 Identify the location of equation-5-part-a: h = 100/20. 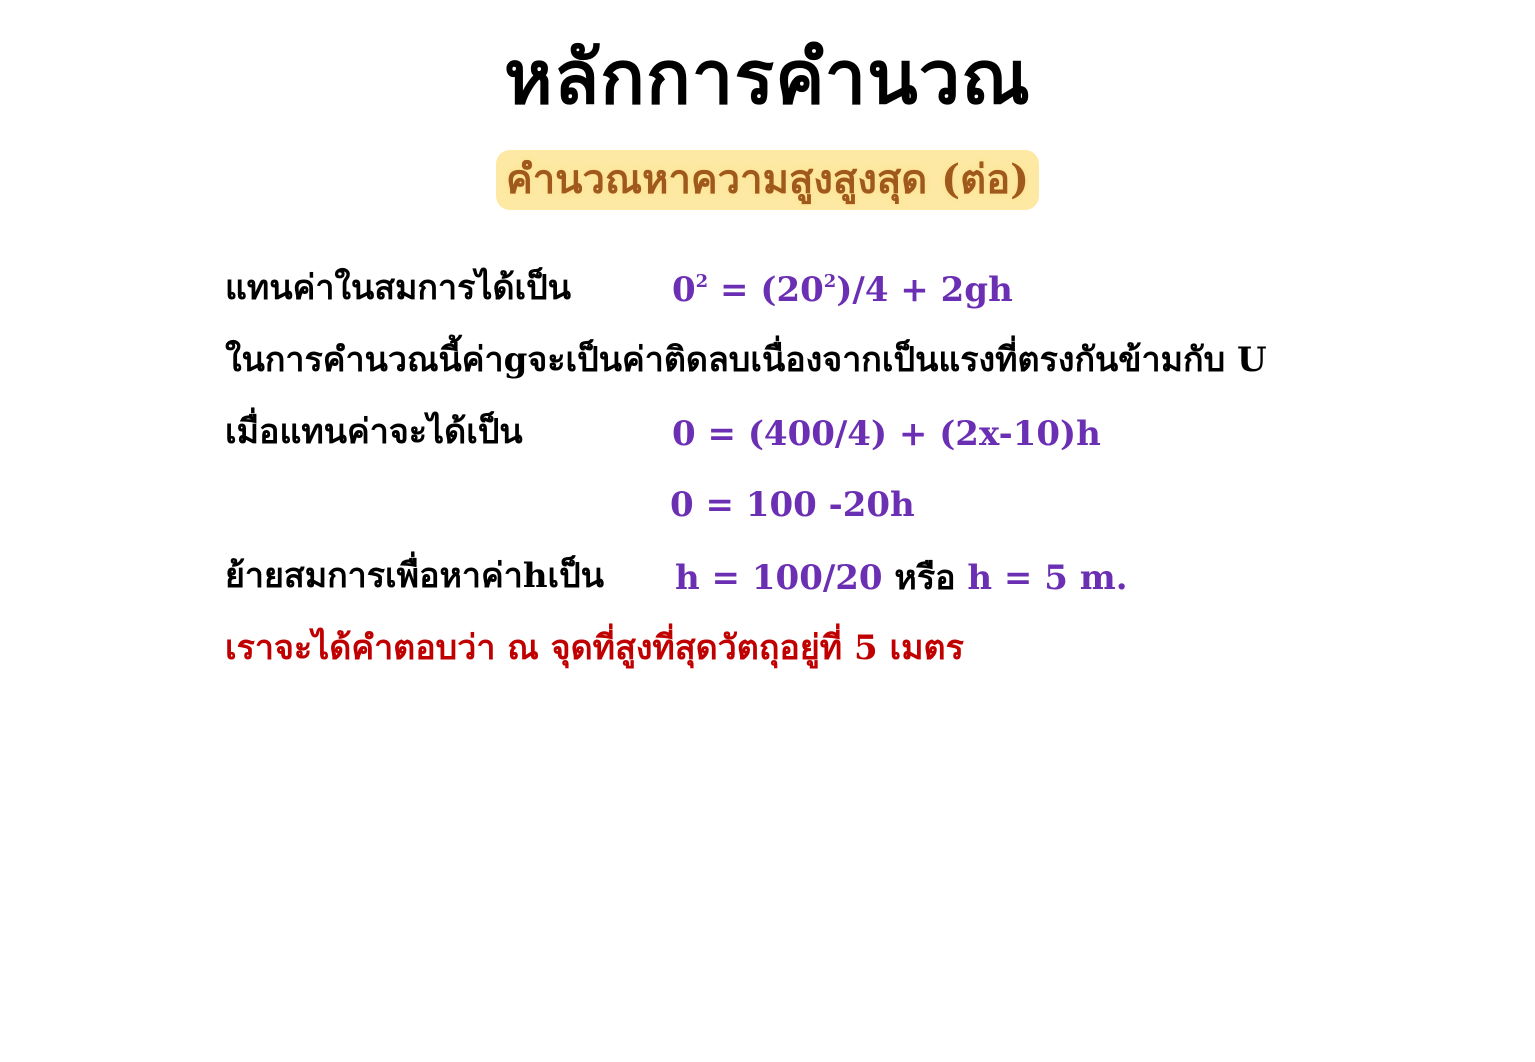
(779, 578).